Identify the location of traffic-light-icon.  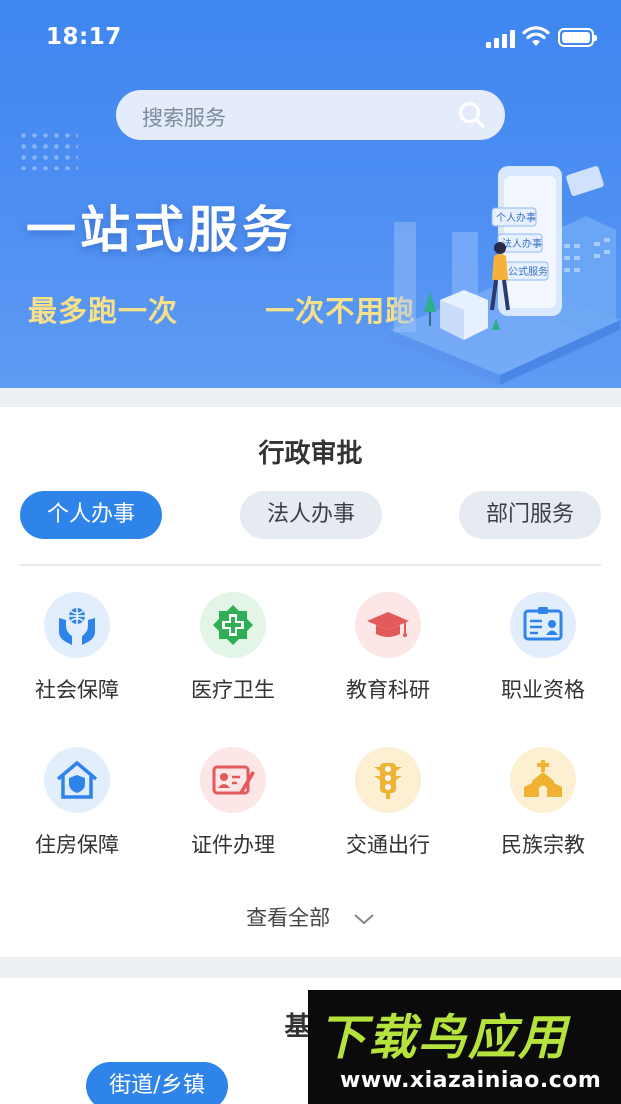
(388, 780).